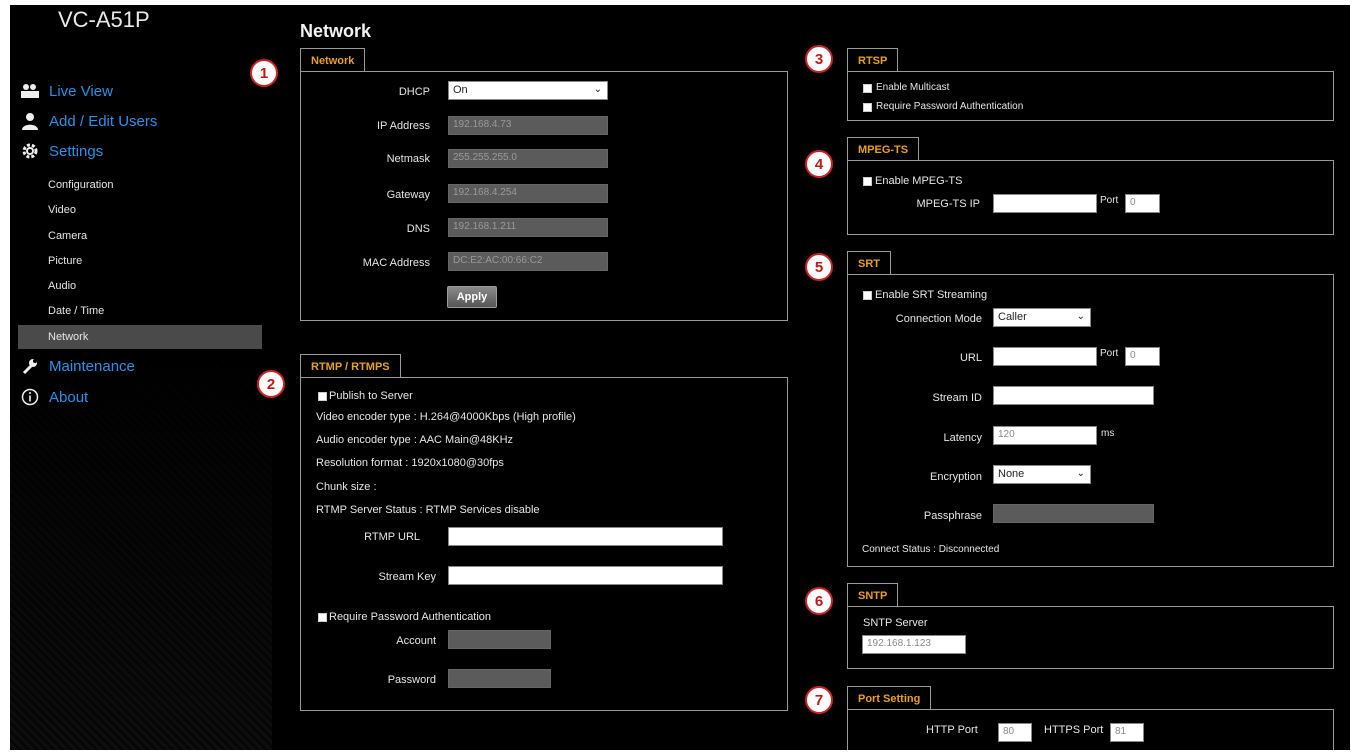 Image resolution: width=1356 pixels, height=753 pixels. I want to click on tab-rtmp: RTMP / RTMPS, so click(350, 366).